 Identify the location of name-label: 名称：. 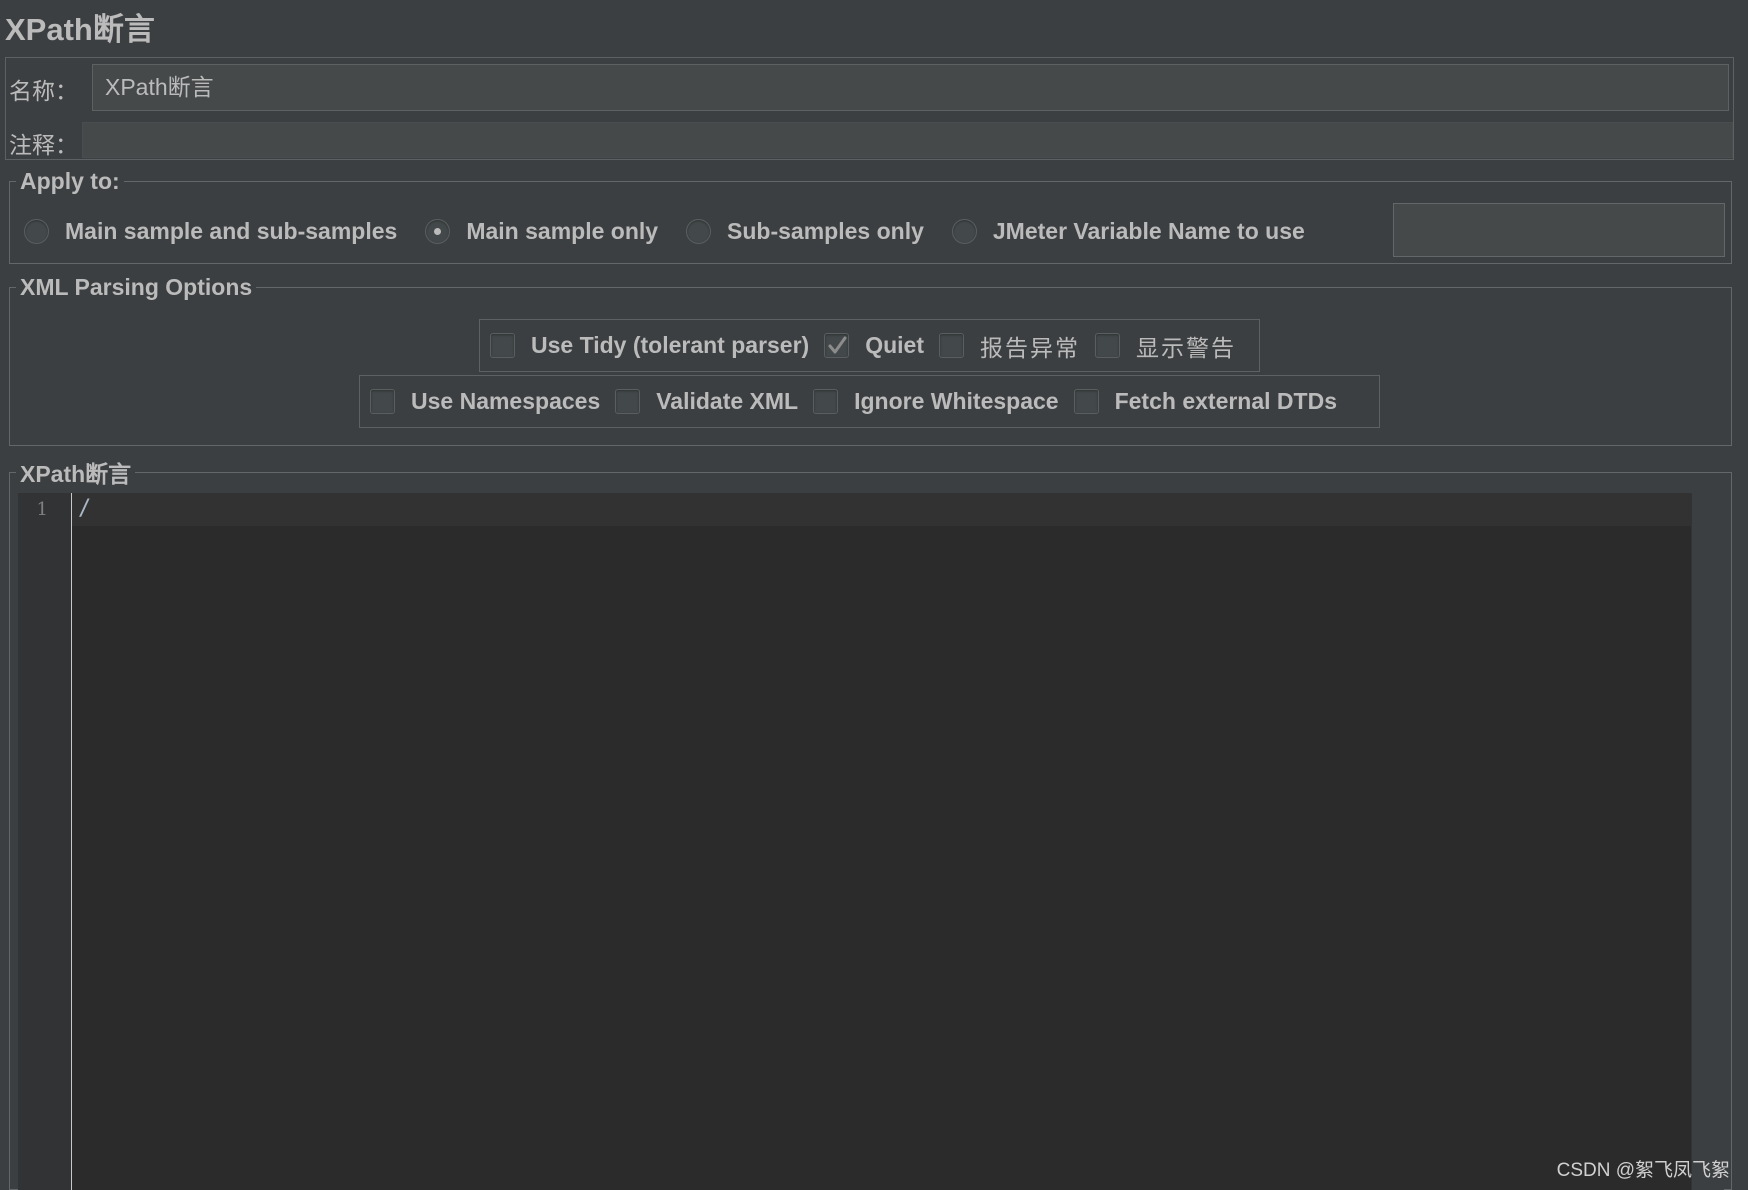
(43, 91).